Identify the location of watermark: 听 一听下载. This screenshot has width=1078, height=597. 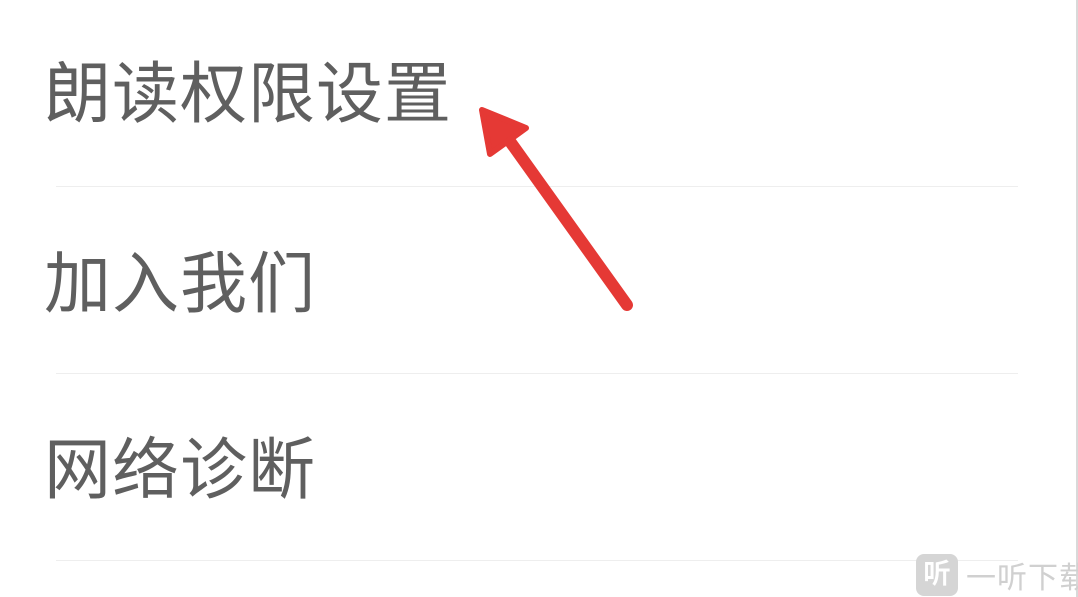
(997, 575).